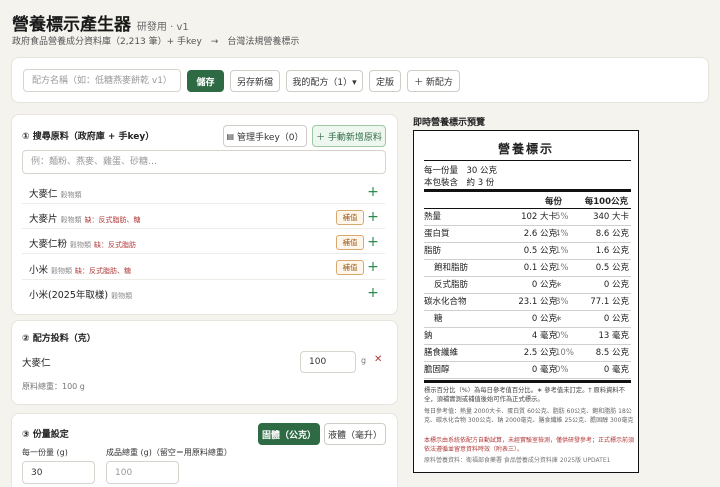 The width and height of the screenshot is (720, 487). Describe the element at coordinates (564, 353) in the screenshot. I see `nutrient-cell: 10%` at that location.